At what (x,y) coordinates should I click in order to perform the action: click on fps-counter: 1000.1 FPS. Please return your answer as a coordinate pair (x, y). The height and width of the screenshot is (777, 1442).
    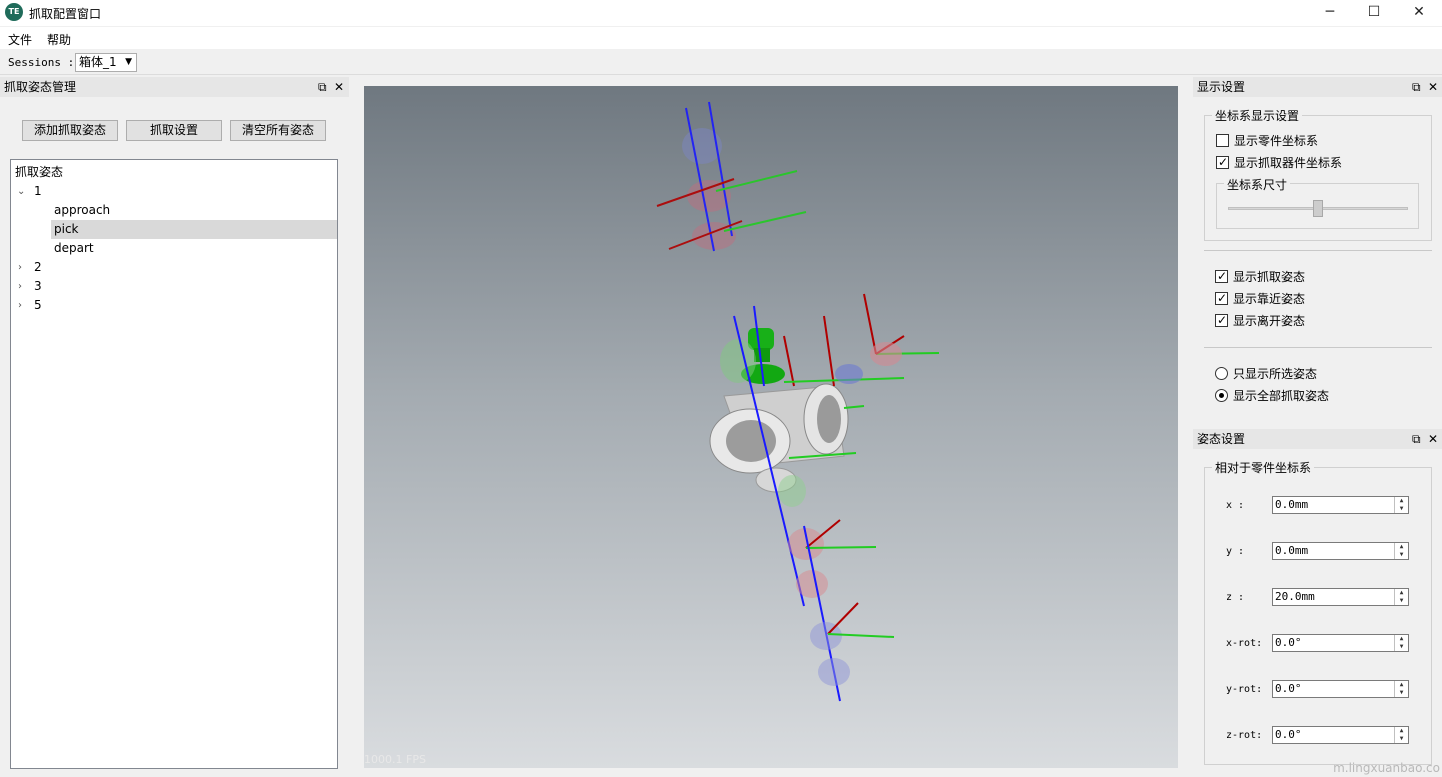
    Looking at the image, I should click on (395, 759).